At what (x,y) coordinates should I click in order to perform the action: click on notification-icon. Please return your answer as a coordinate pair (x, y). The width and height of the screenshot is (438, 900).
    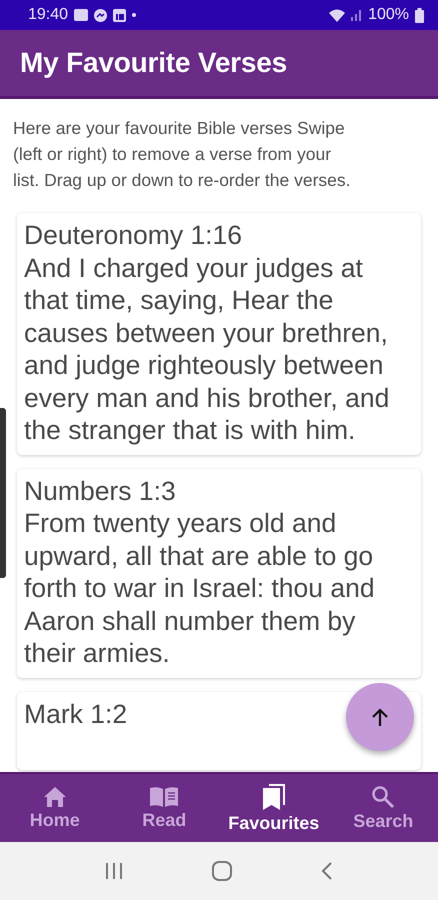
    Looking at the image, I should click on (81, 15).